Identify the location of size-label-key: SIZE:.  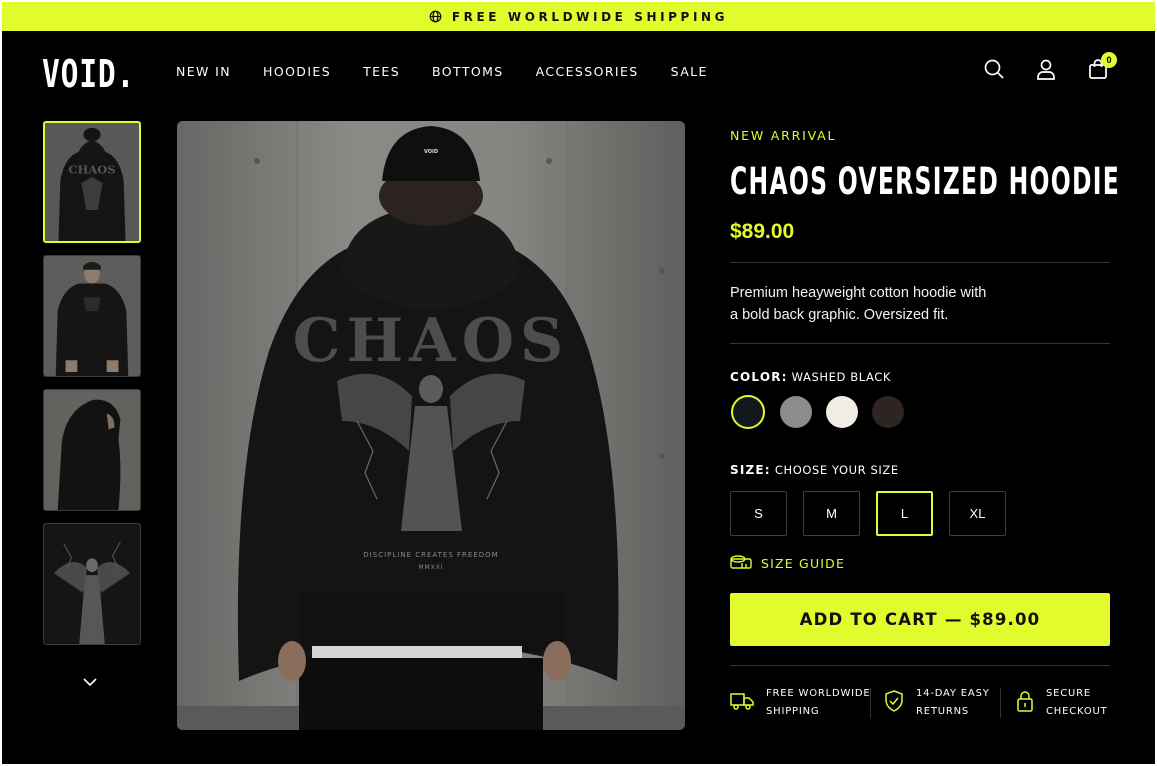
(750, 470).